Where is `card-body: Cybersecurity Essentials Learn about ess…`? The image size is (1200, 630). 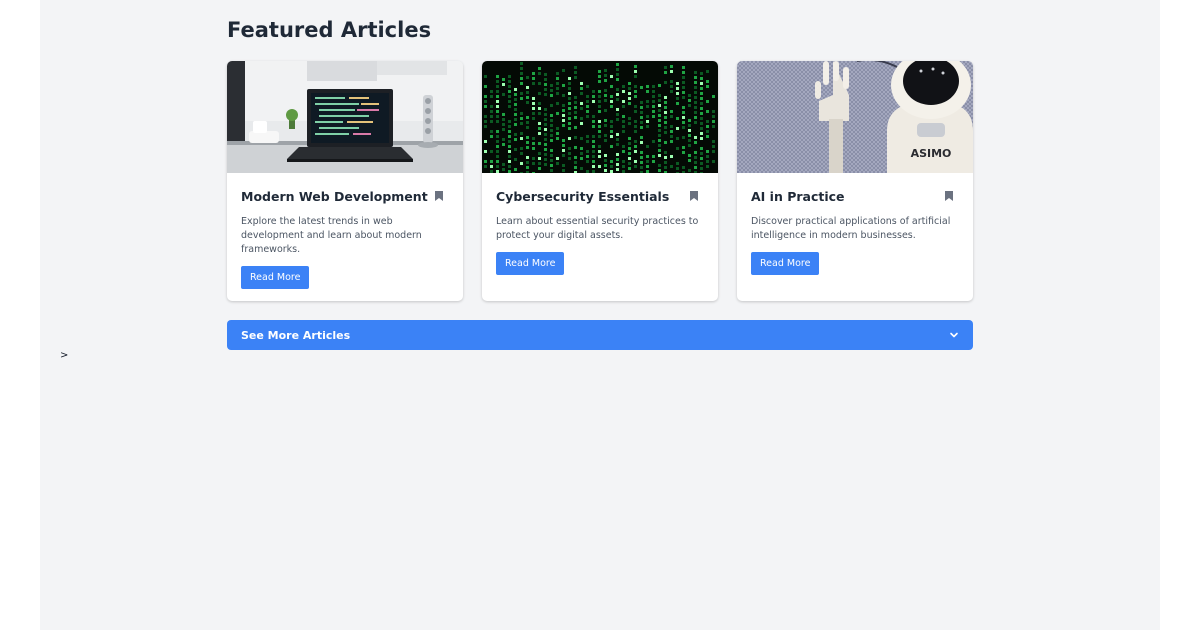
card-body: Cybersecurity Essentials Learn about ess… is located at coordinates (600, 224).